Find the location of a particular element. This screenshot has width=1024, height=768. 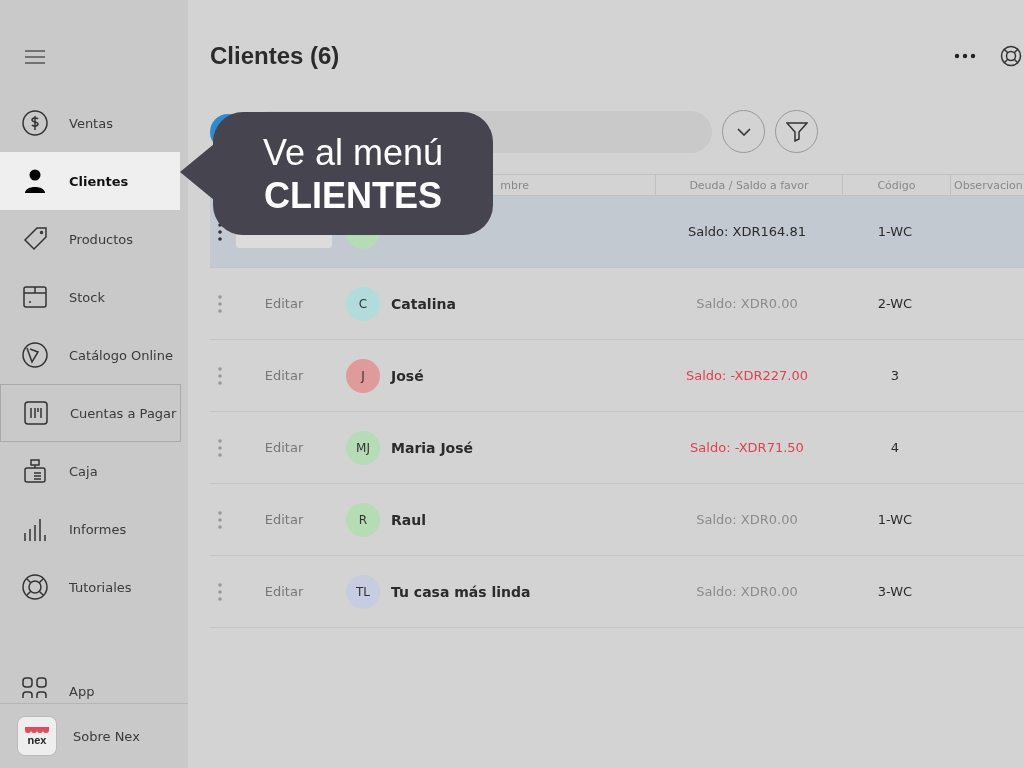

page-title: Clientes (6) is located at coordinates (275, 56).